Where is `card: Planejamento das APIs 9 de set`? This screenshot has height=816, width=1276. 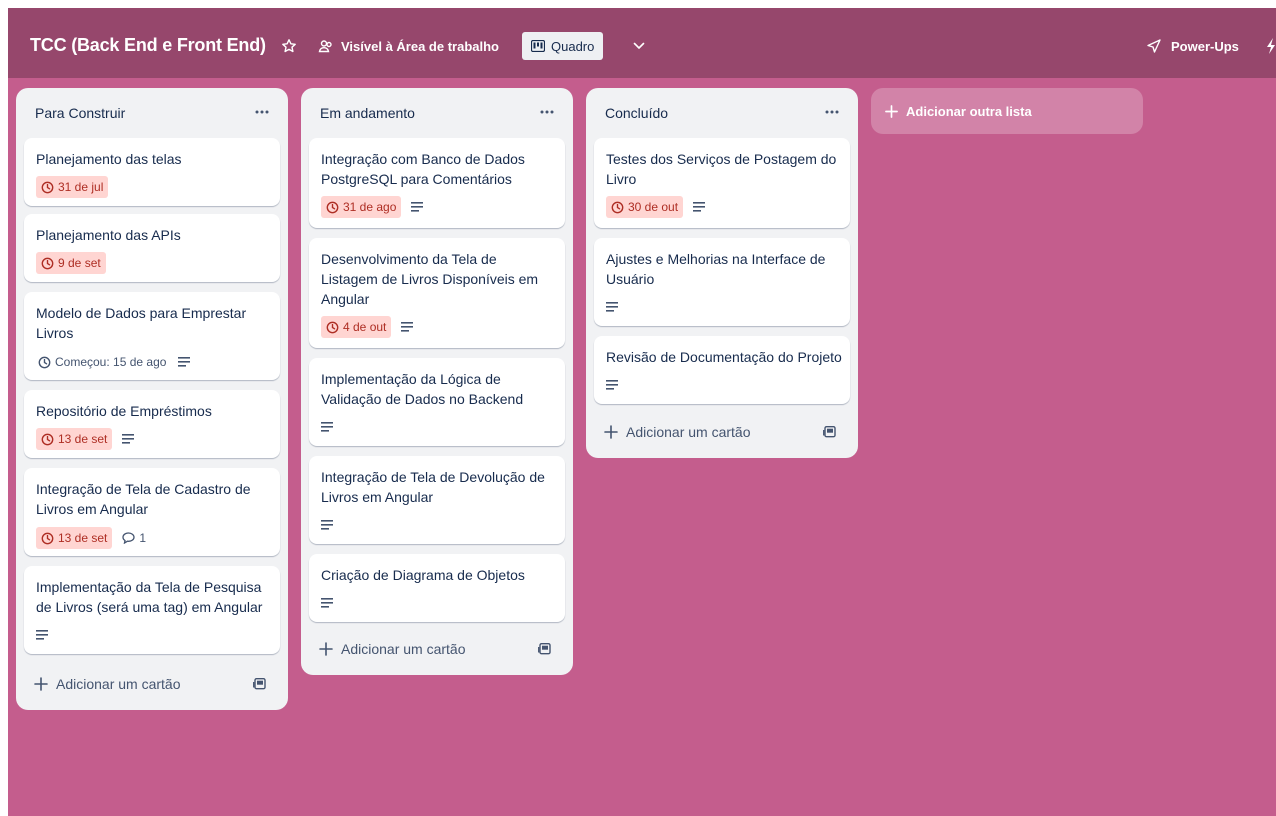 card: Planejamento das APIs 9 de set is located at coordinates (152, 248).